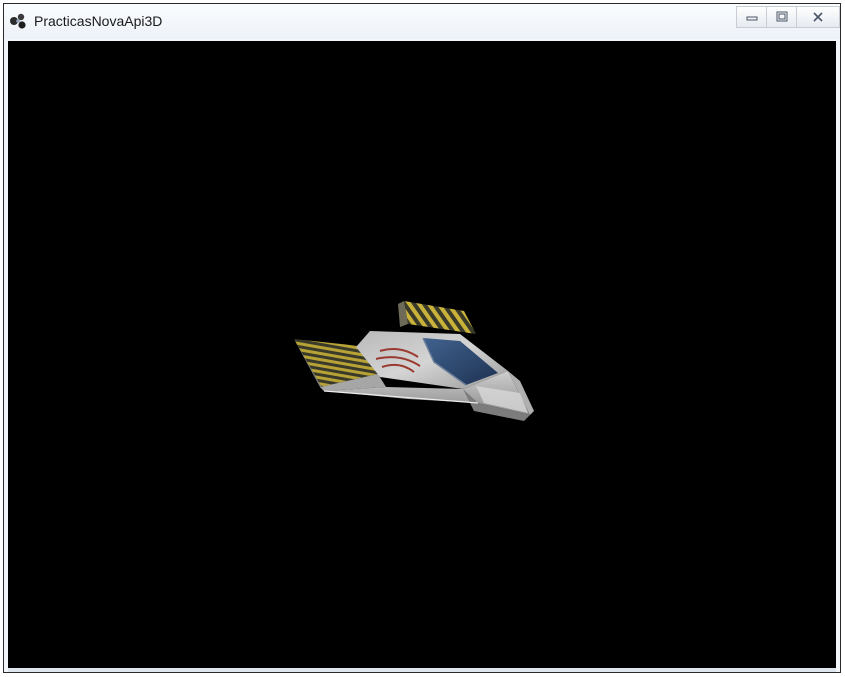 The height and width of the screenshot is (677, 845). I want to click on spaceship-model, so click(414, 361).